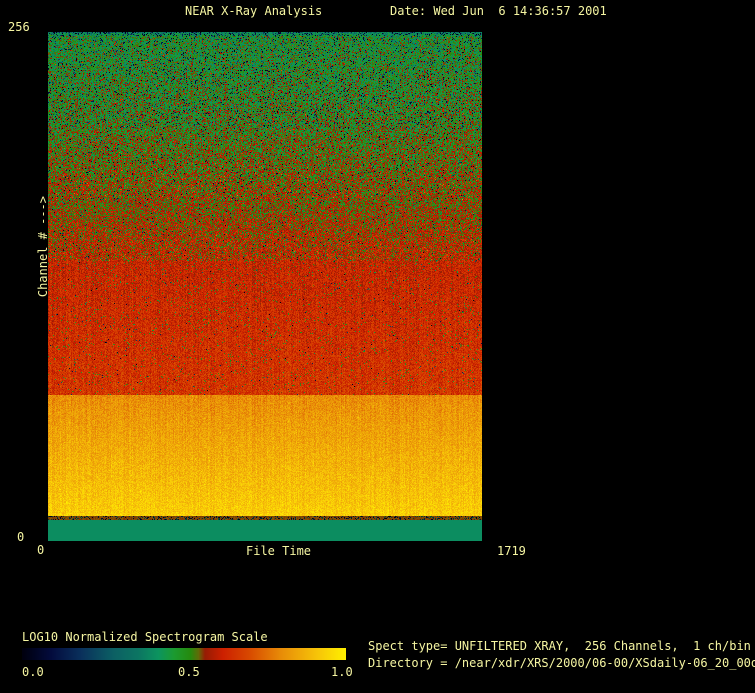  Describe the element at coordinates (189, 672) in the screenshot. I see `colorbar-tick-1: 0.5` at that location.